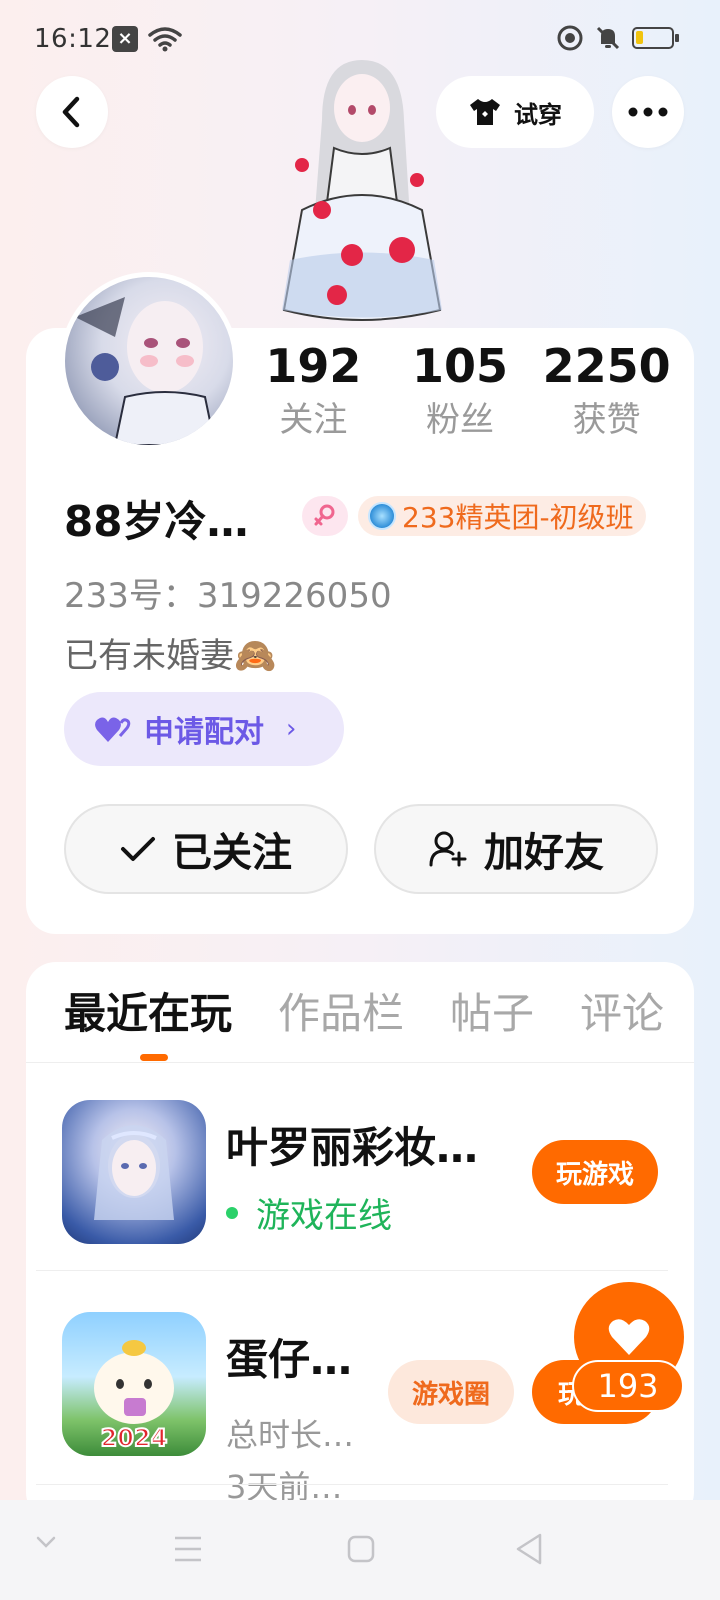 This screenshot has height=1600, width=720. What do you see at coordinates (149, 361) in the screenshot?
I see `avatar` at bounding box center [149, 361].